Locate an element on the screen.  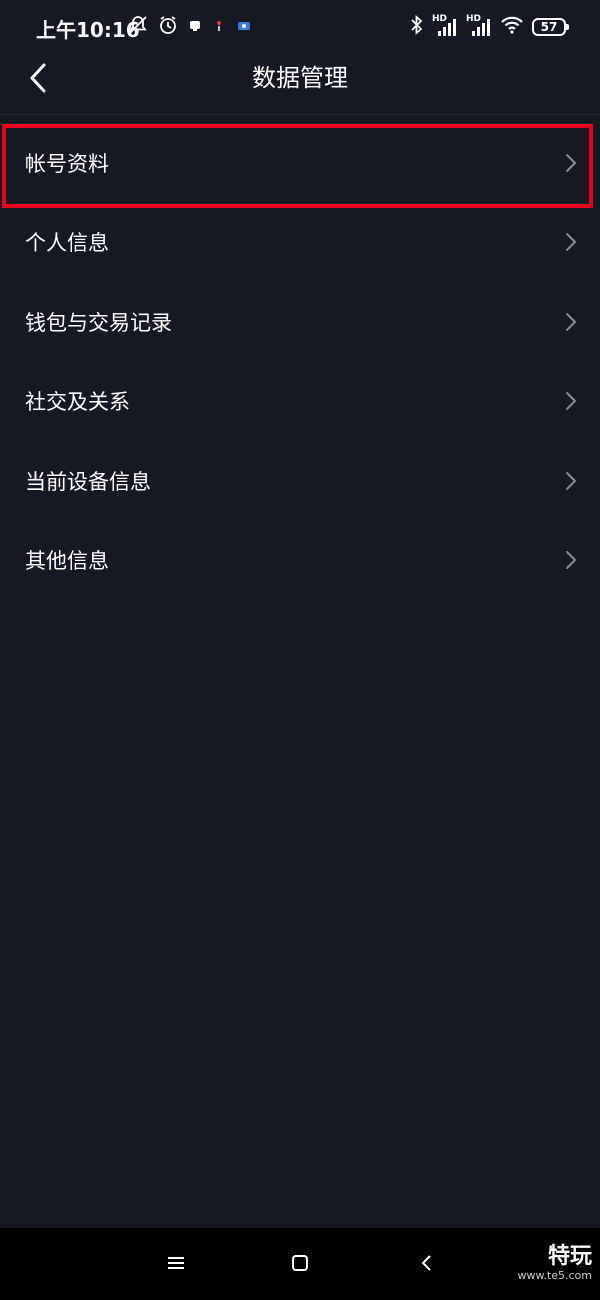
page-title: 数据管理 is located at coordinates (300, 78).